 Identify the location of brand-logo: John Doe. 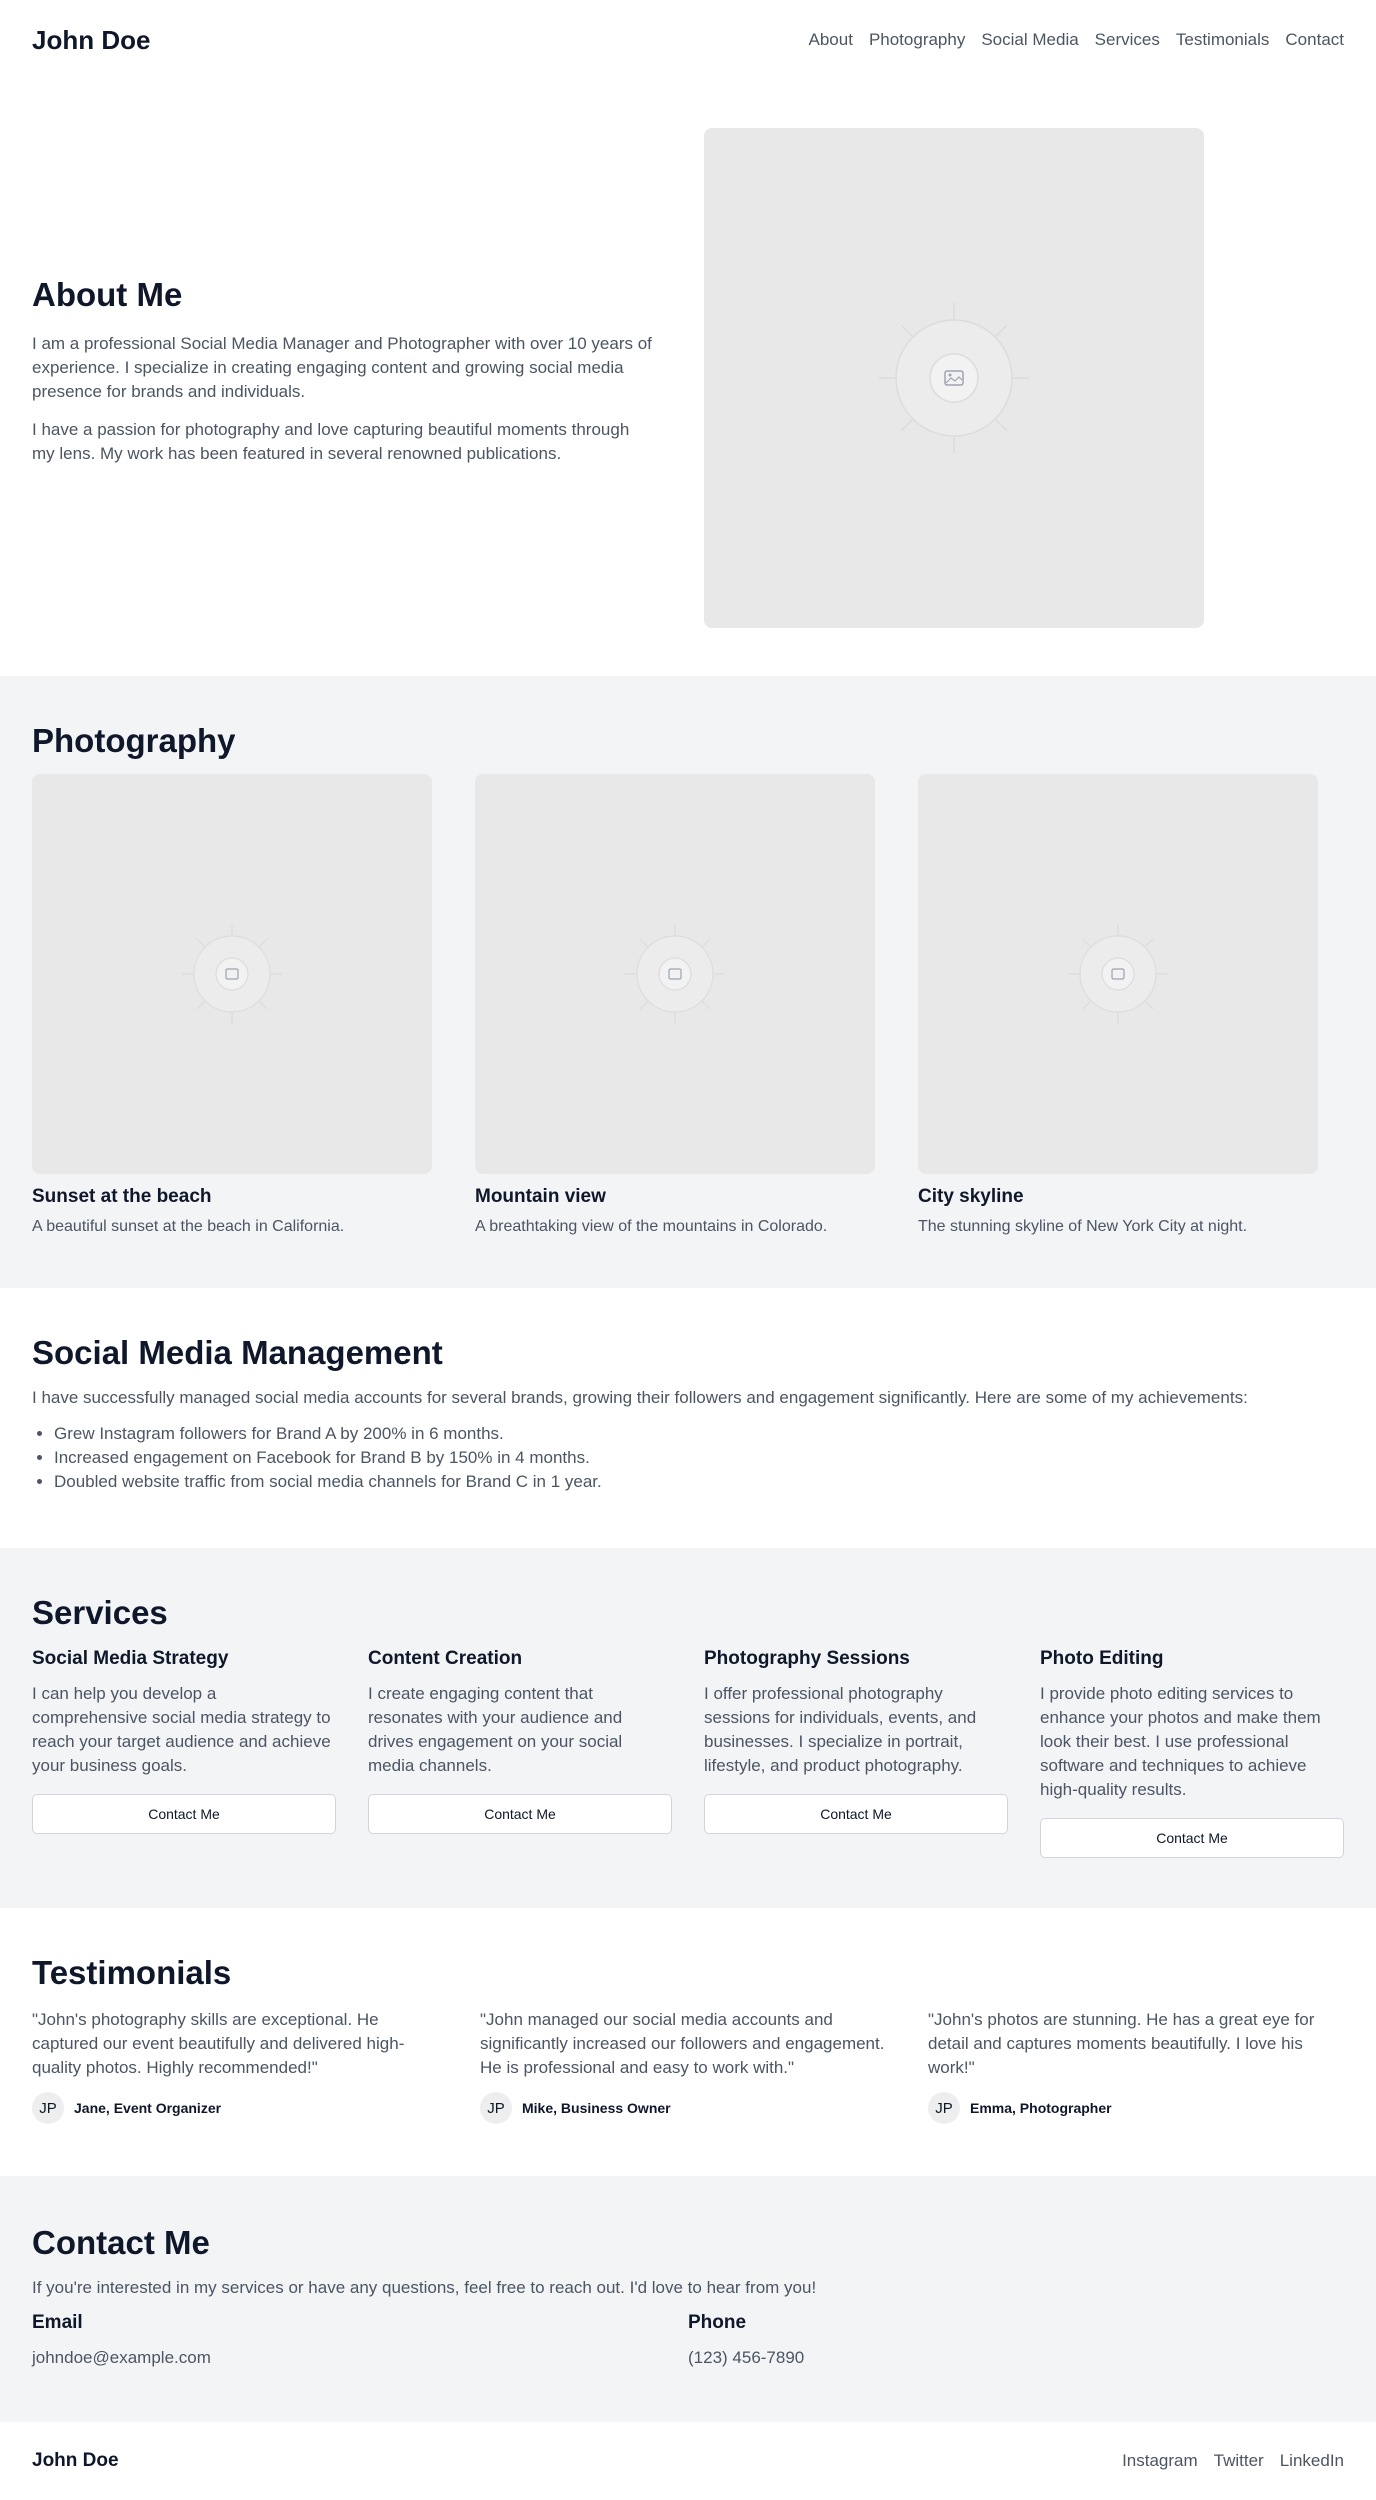
(91, 40).